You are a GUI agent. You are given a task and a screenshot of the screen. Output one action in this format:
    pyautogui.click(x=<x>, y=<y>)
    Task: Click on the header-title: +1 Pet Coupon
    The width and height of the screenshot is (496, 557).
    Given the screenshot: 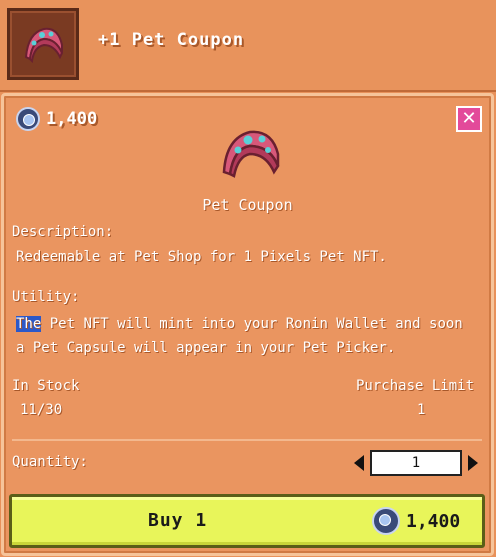 What is the action you would take?
    pyautogui.click(x=171, y=40)
    